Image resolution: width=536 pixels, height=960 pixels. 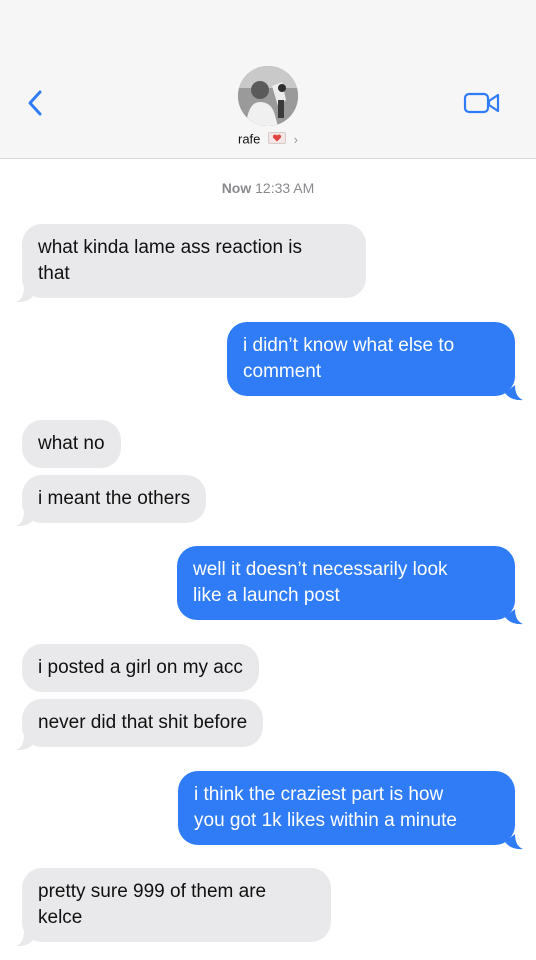 What do you see at coordinates (236, 188) in the screenshot?
I see `timestamp-day: Now` at bounding box center [236, 188].